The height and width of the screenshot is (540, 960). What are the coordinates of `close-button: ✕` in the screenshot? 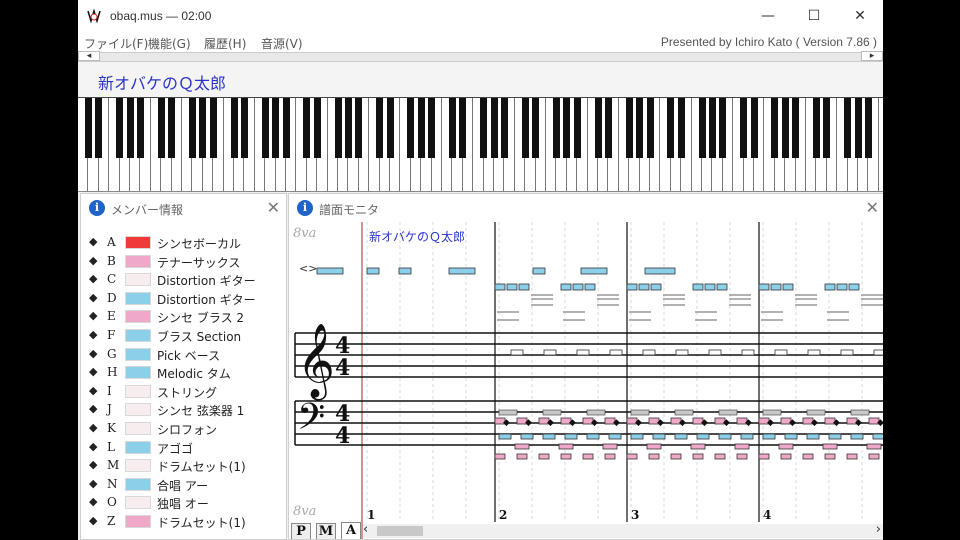 It's located at (860, 16).